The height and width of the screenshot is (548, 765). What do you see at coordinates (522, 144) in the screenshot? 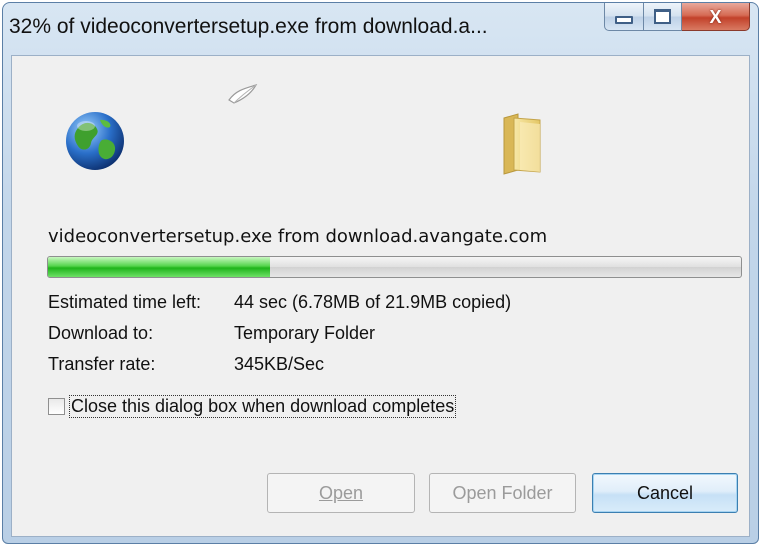
I see `folder-icon` at bounding box center [522, 144].